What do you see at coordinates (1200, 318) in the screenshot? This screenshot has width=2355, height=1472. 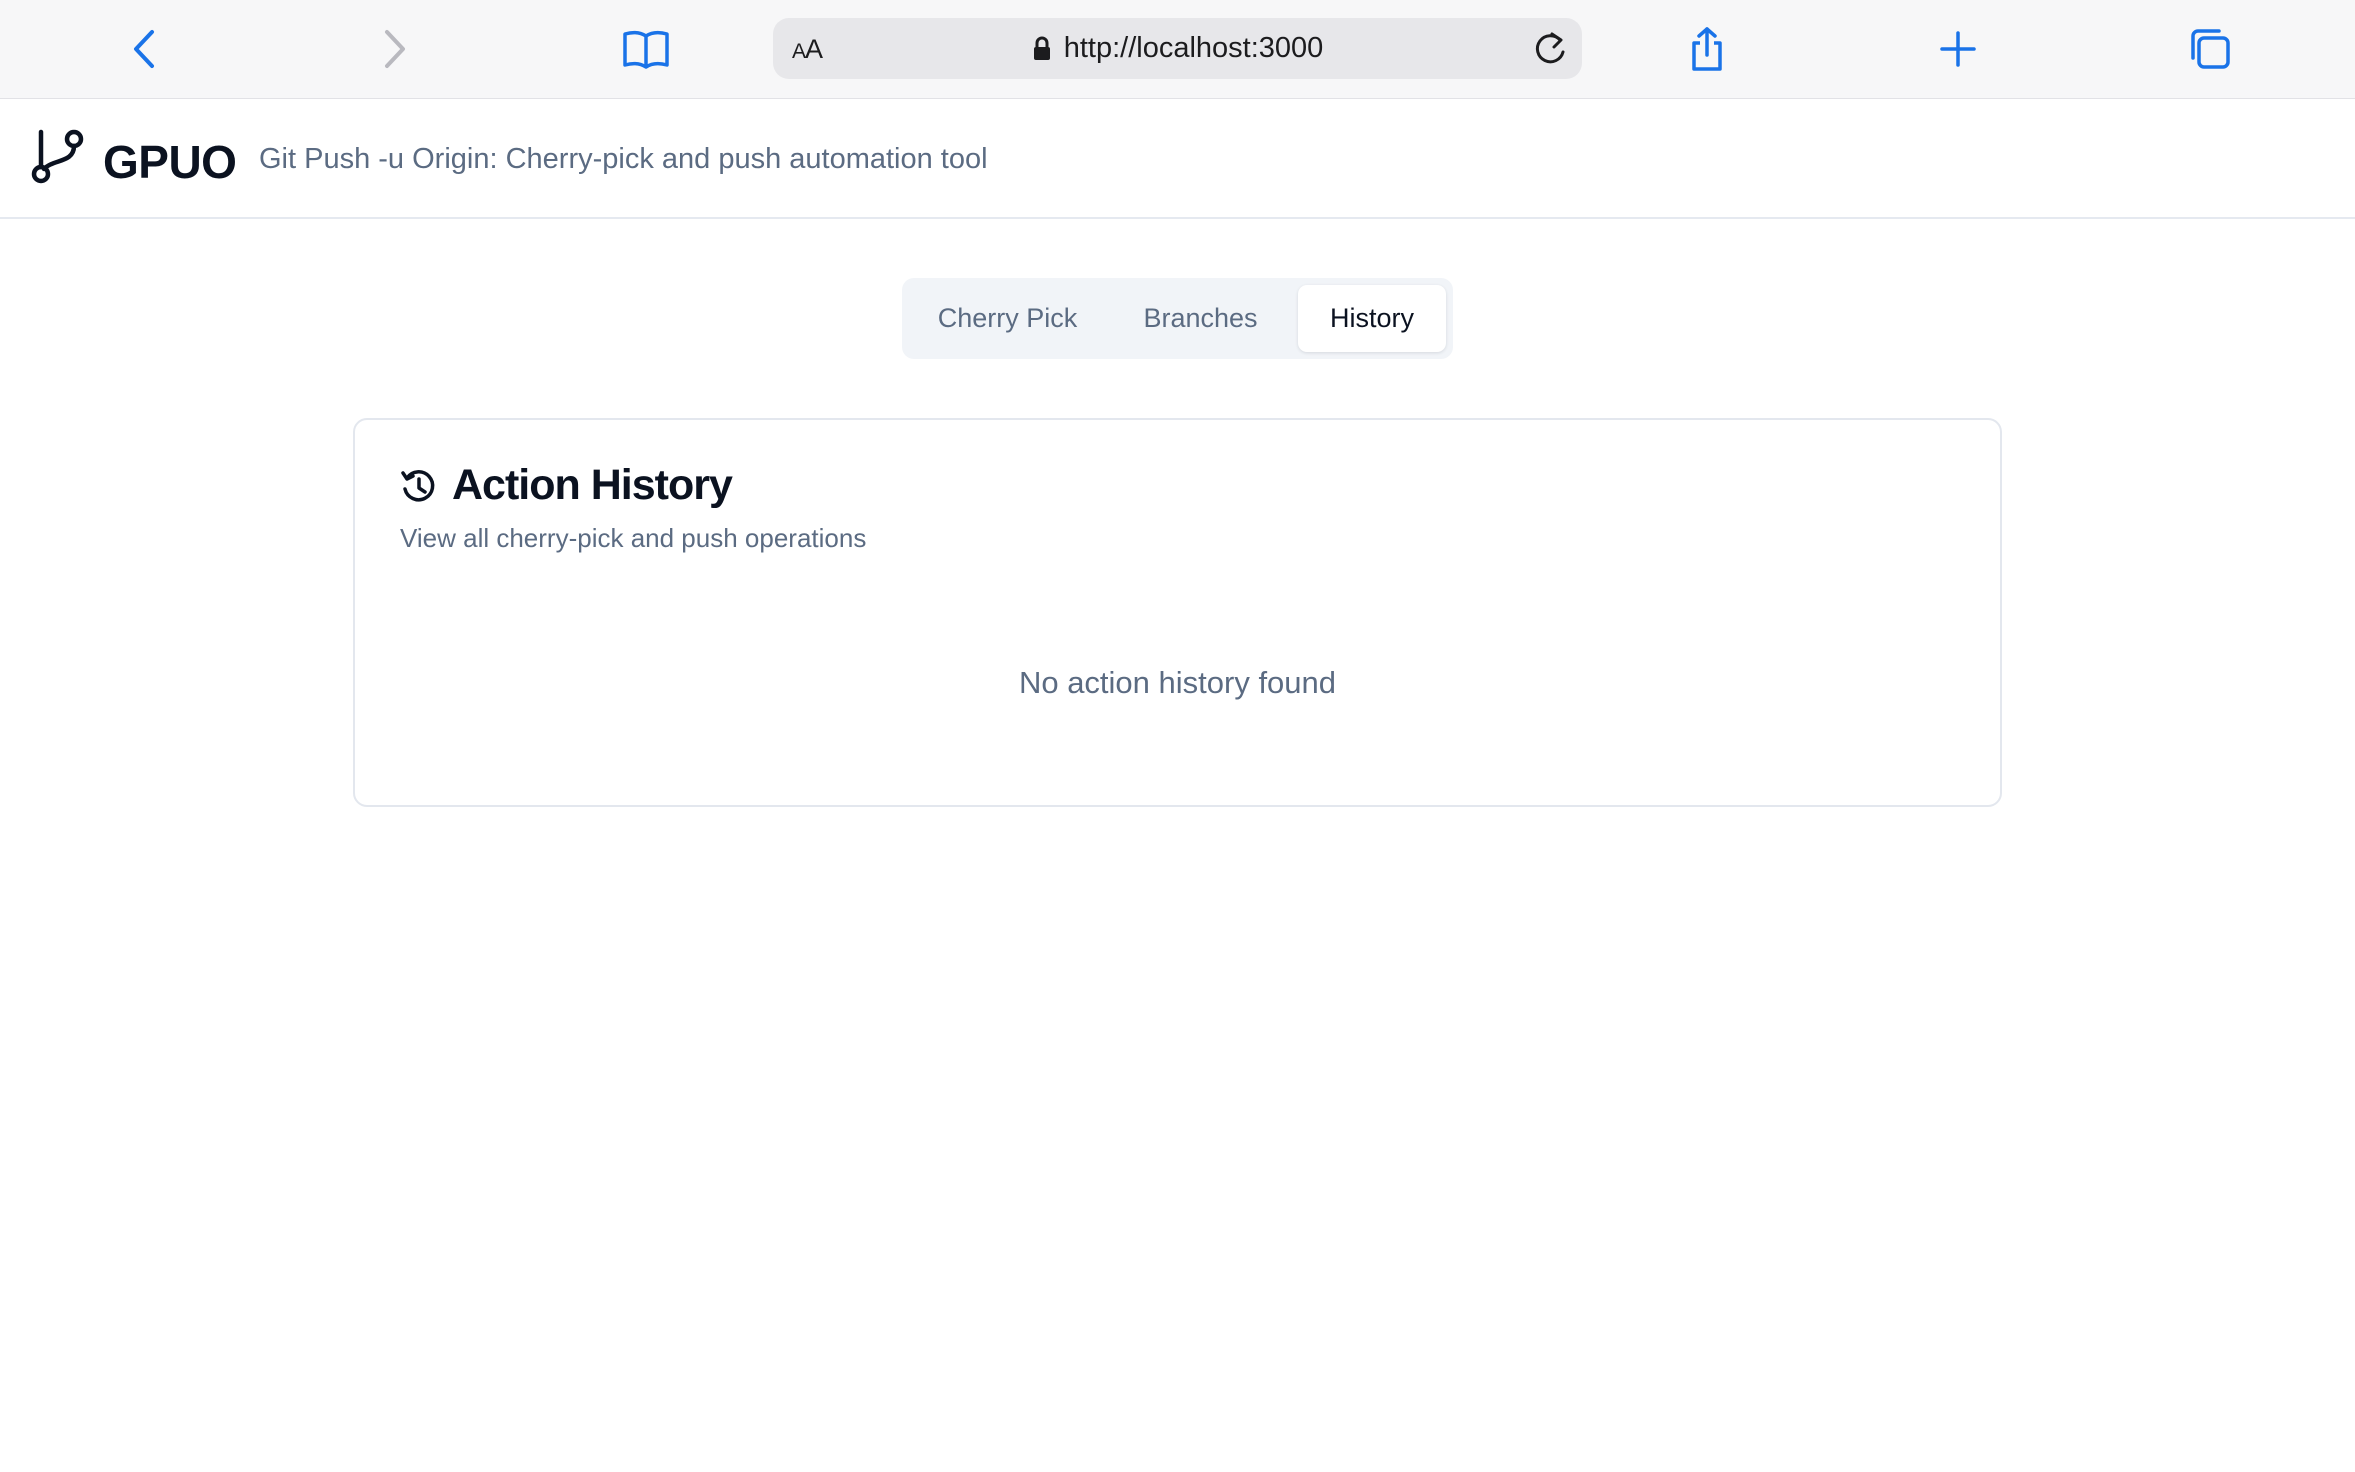 I see `tab-branches: Branches` at bounding box center [1200, 318].